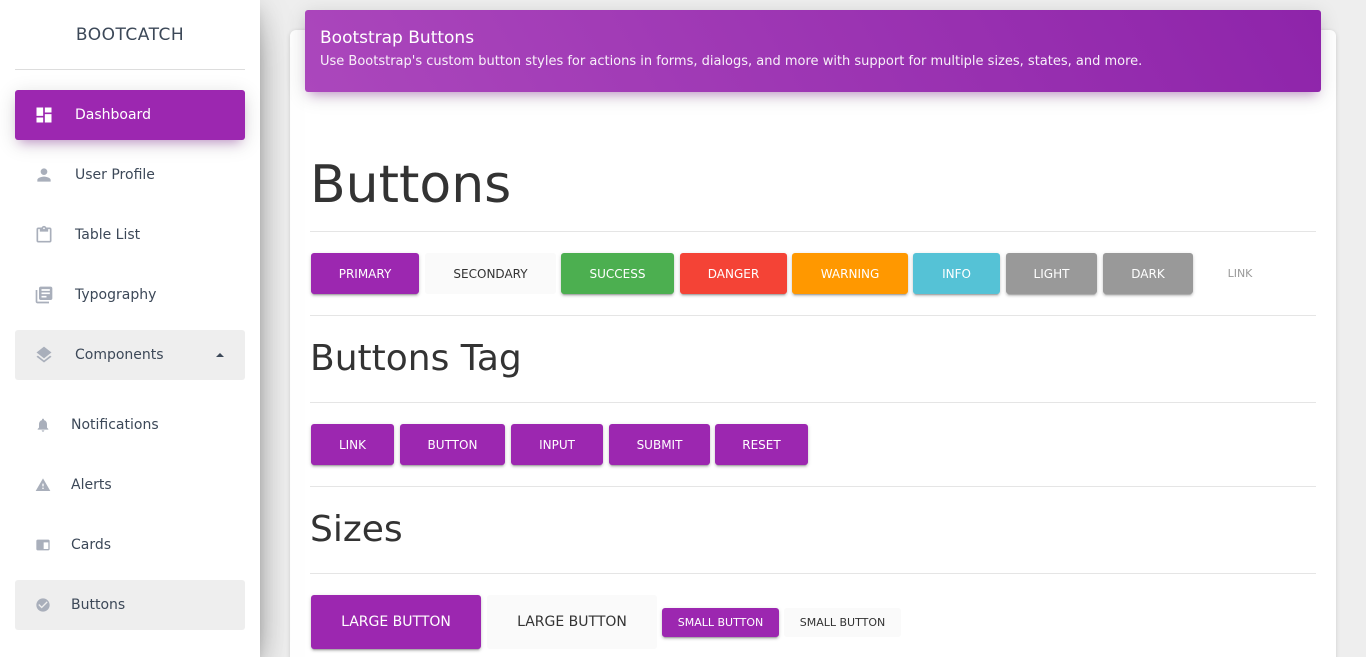 The image size is (1366, 657). I want to click on sidebar-item-cards: Cards, so click(130, 545).